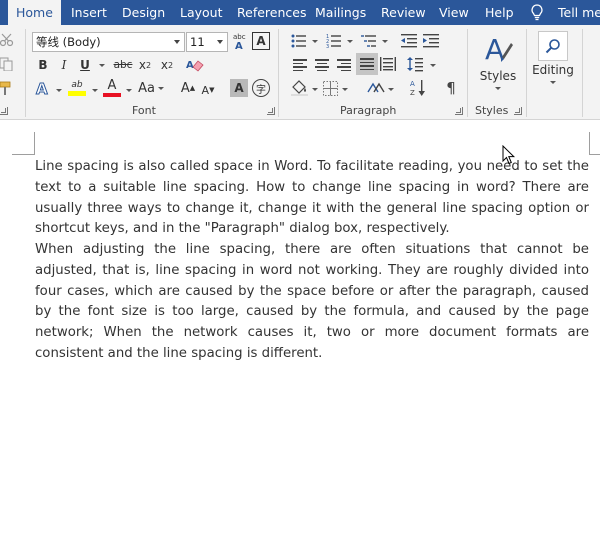 Image resolution: width=600 pixels, height=560 pixels. Describe the element at coordinates (343, 89) in the screenshot. I see `borders-dropdown` at that location.